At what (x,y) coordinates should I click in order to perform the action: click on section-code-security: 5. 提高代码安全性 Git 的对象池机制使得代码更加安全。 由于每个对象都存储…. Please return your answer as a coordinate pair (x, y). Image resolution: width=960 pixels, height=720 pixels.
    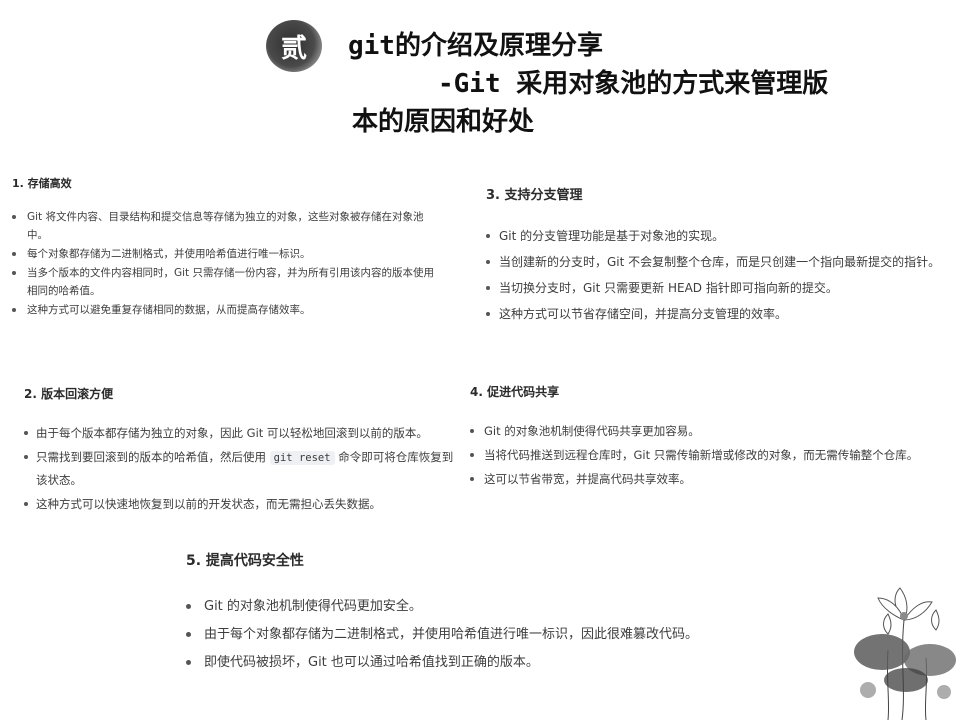
    Looking at the image, I should click on (466, 614).